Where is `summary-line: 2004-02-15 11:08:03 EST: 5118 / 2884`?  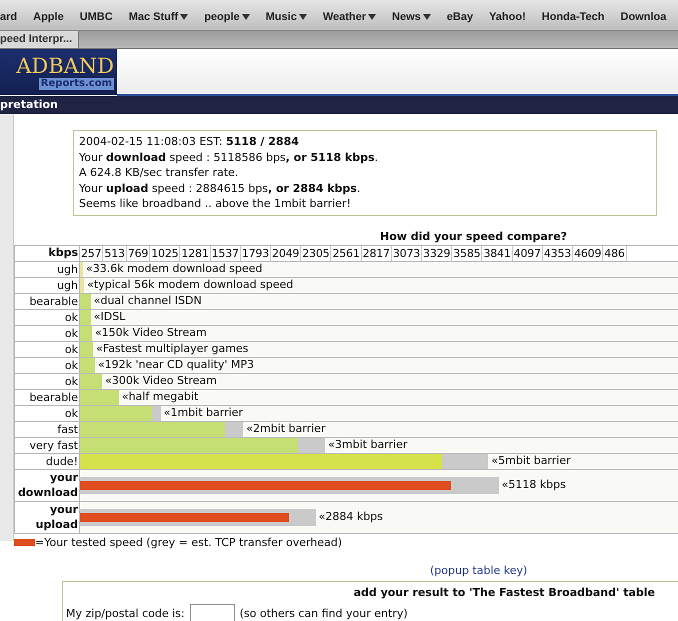 summary-line: 2004-02-15 11:08:03 EST: 5118 / 2884 is located at coordinates (189, 142).